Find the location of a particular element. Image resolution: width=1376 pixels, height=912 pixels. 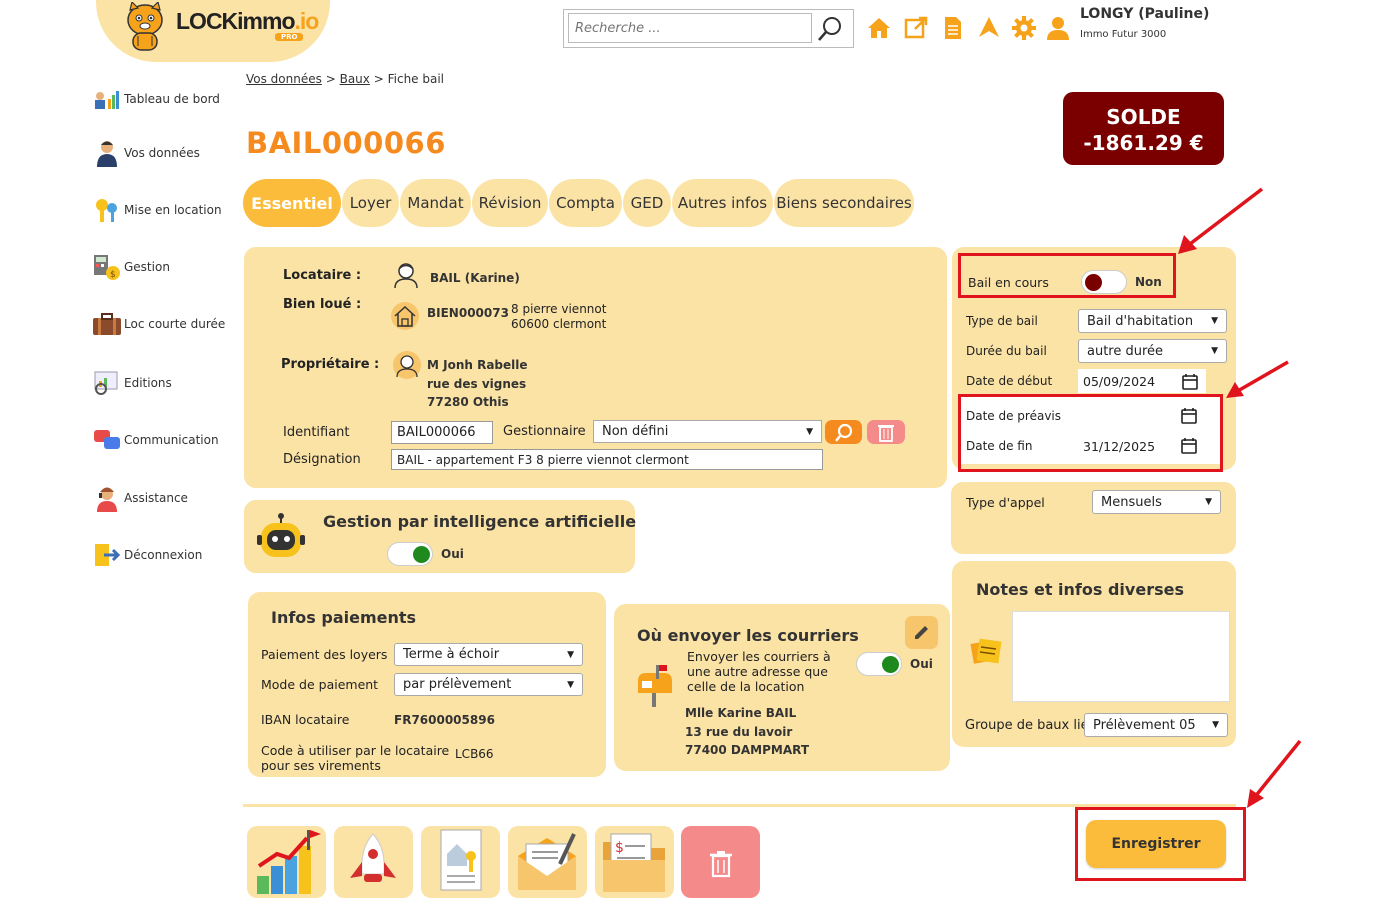

tab-revision: Révision is located at coordinates (510, 203).